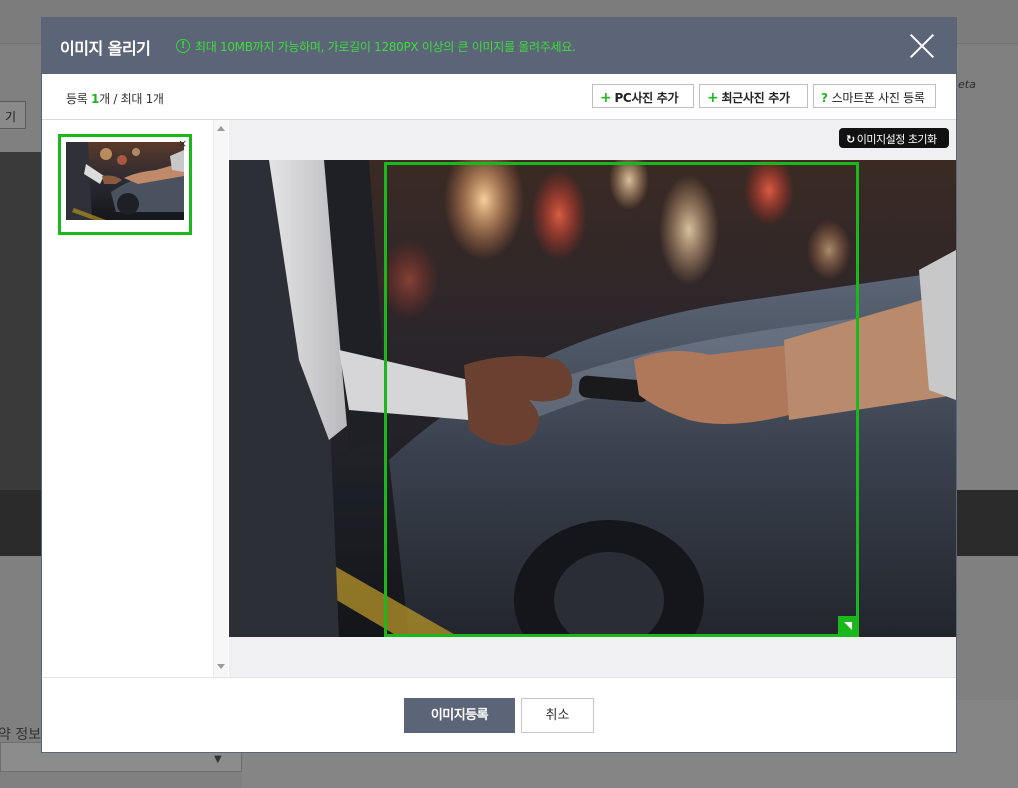 The image size is (1018, 788). What do you see at coordinates (824, 98) in the screenshot?
I see `question-icon: ?` at bounding box center [824, 98].